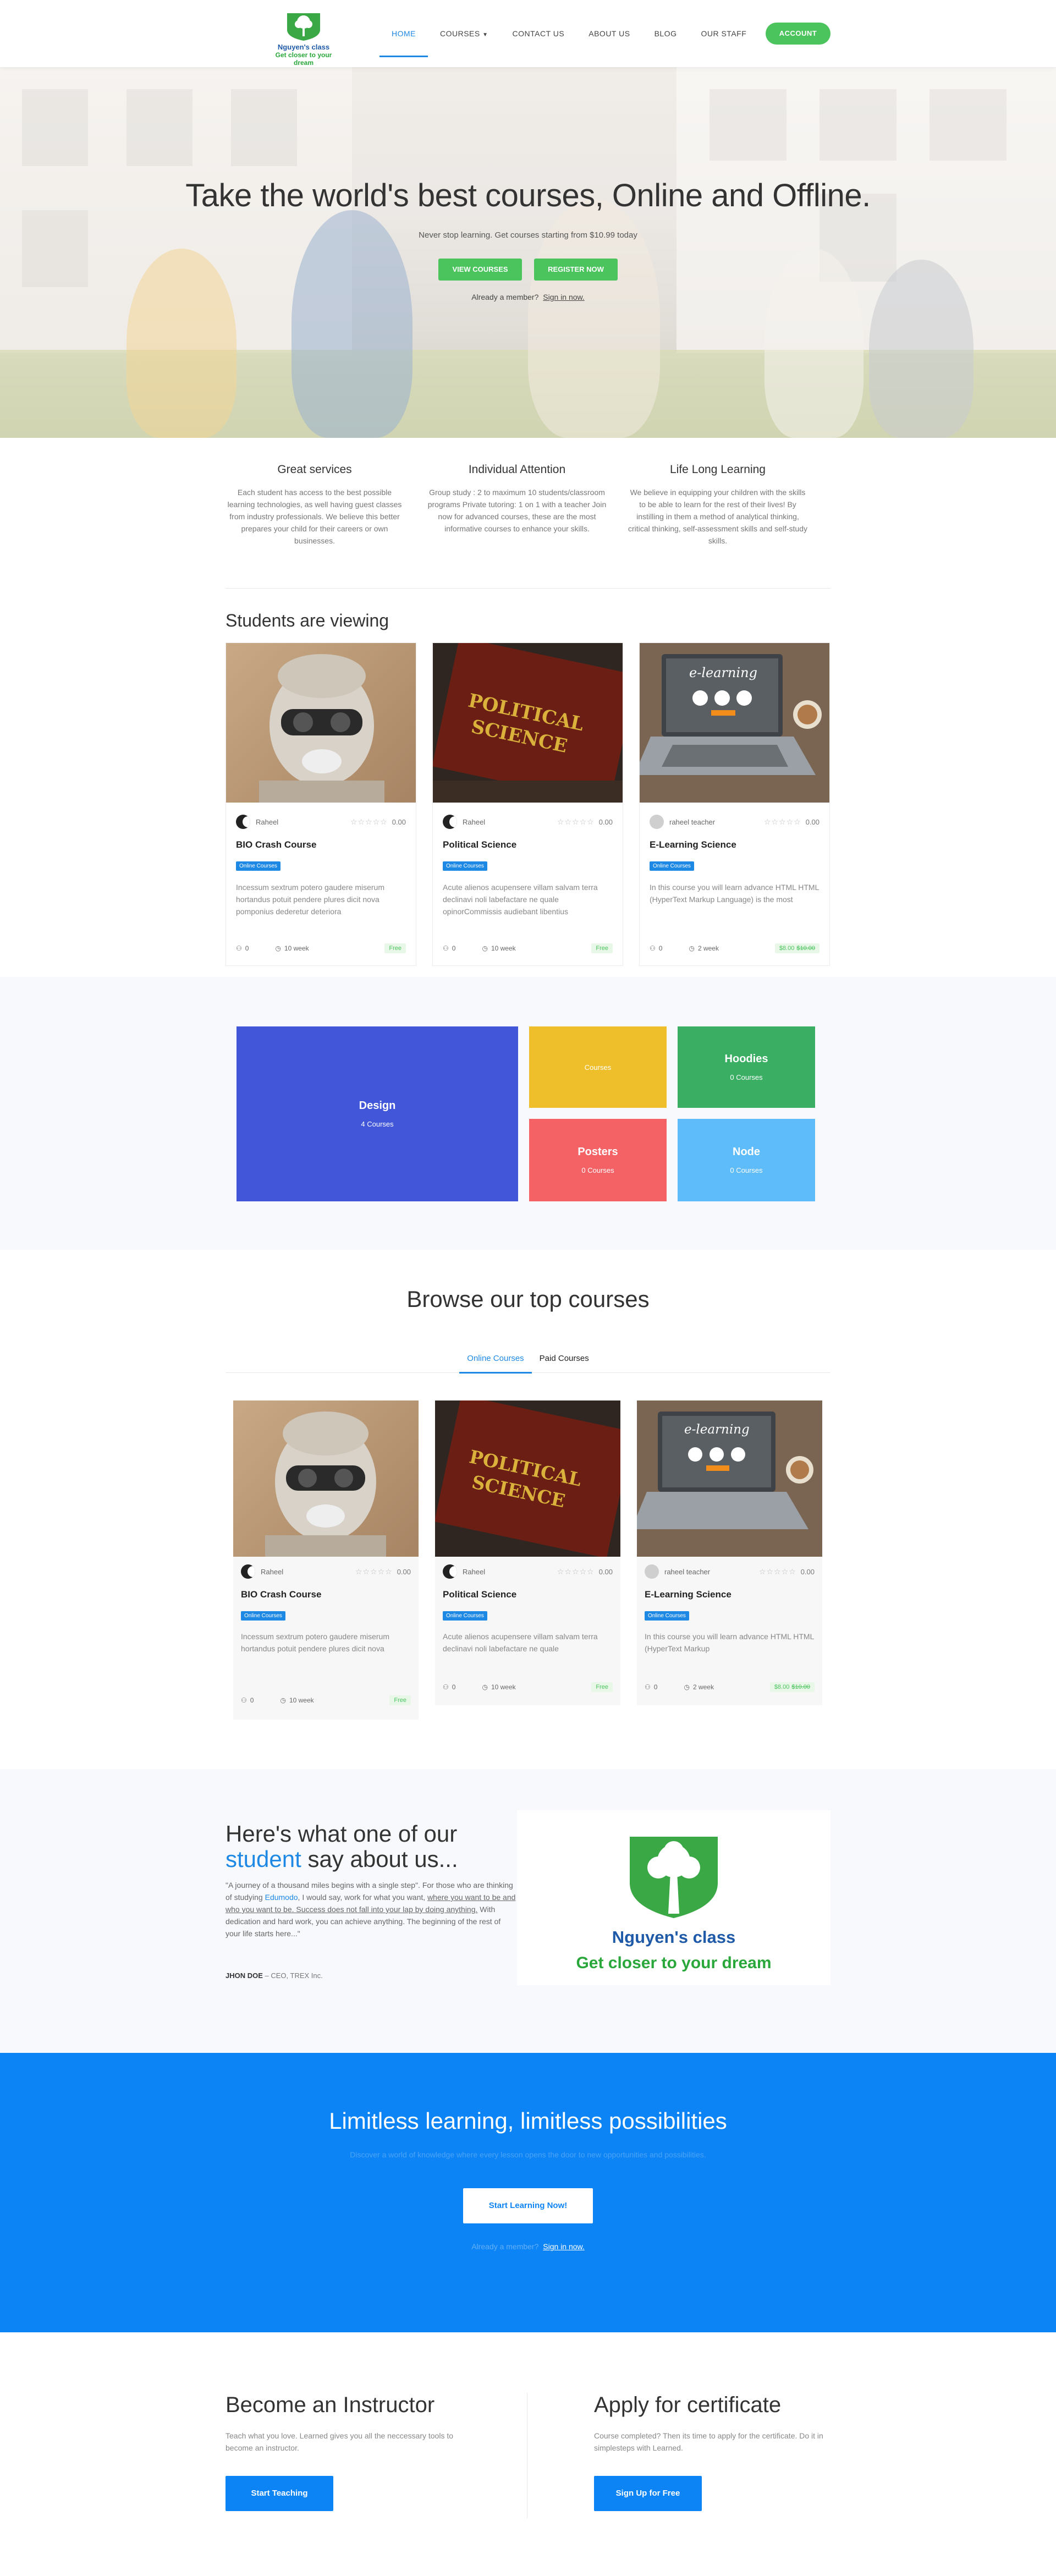 The width and height of the screenshot is (1056, 2576). I want to click on logo-tagline: Get closer to your dream, so click(303, 59).